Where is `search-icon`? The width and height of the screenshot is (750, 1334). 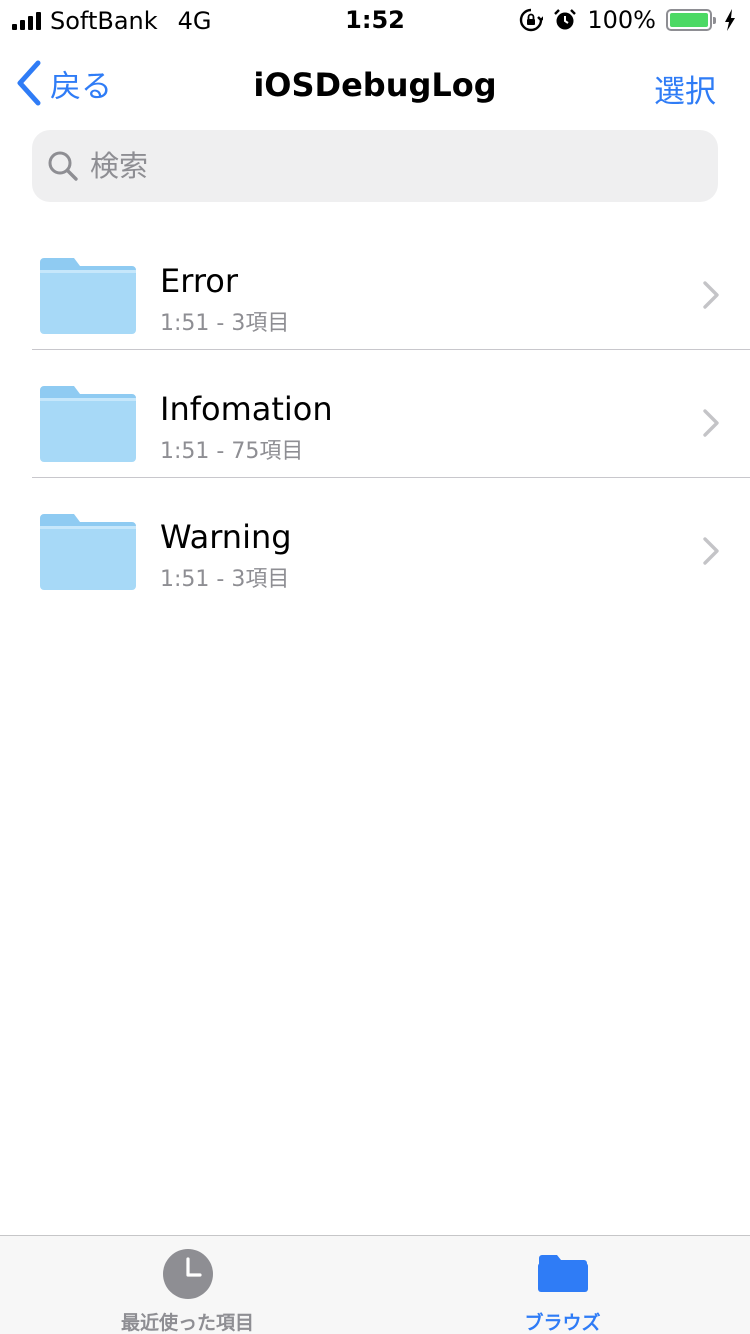 search-icon is located at coordinates (63, 166).